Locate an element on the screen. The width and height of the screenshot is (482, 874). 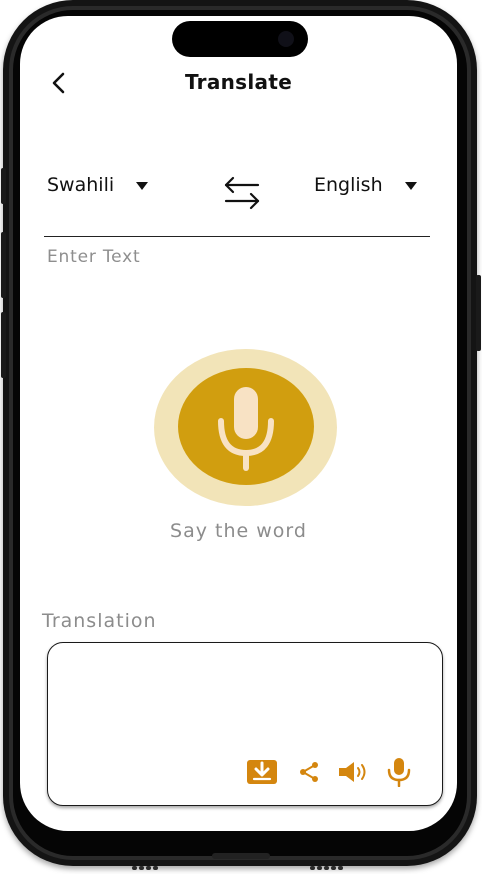
voice-prompt: Say the word is located at coordinates (238, 531).